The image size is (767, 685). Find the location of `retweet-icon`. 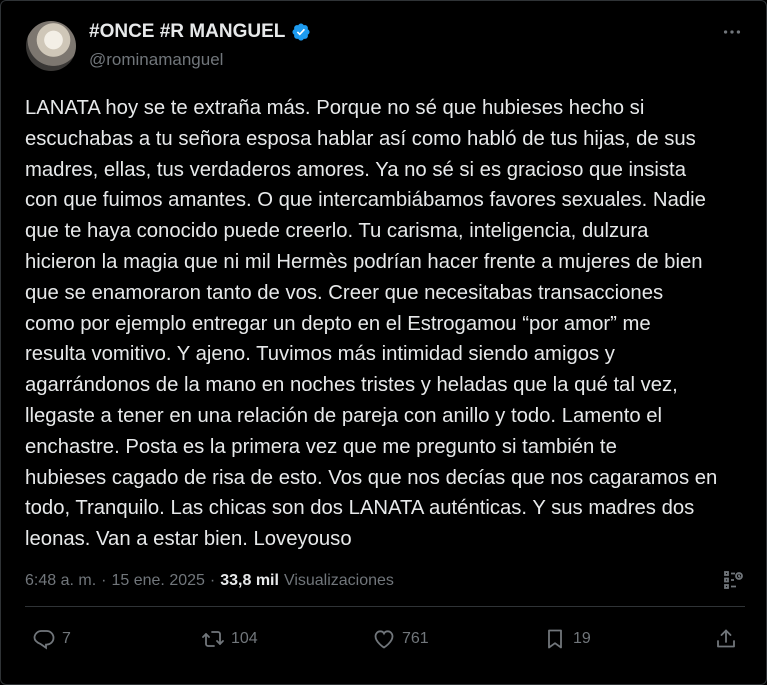

retweet-icon is located at coordinates (213, 639).